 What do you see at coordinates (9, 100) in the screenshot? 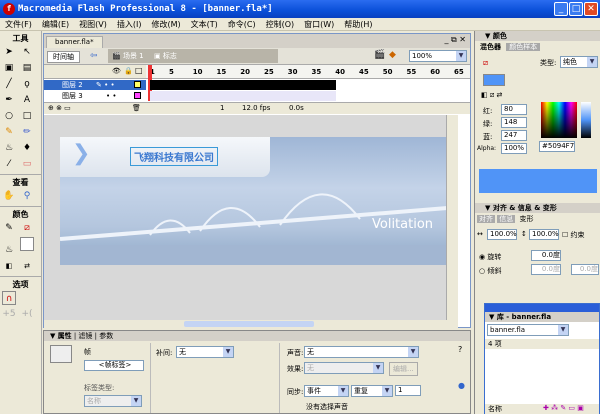
I see `pen-tool-icon: ✒` at bounding box center [9, 100].